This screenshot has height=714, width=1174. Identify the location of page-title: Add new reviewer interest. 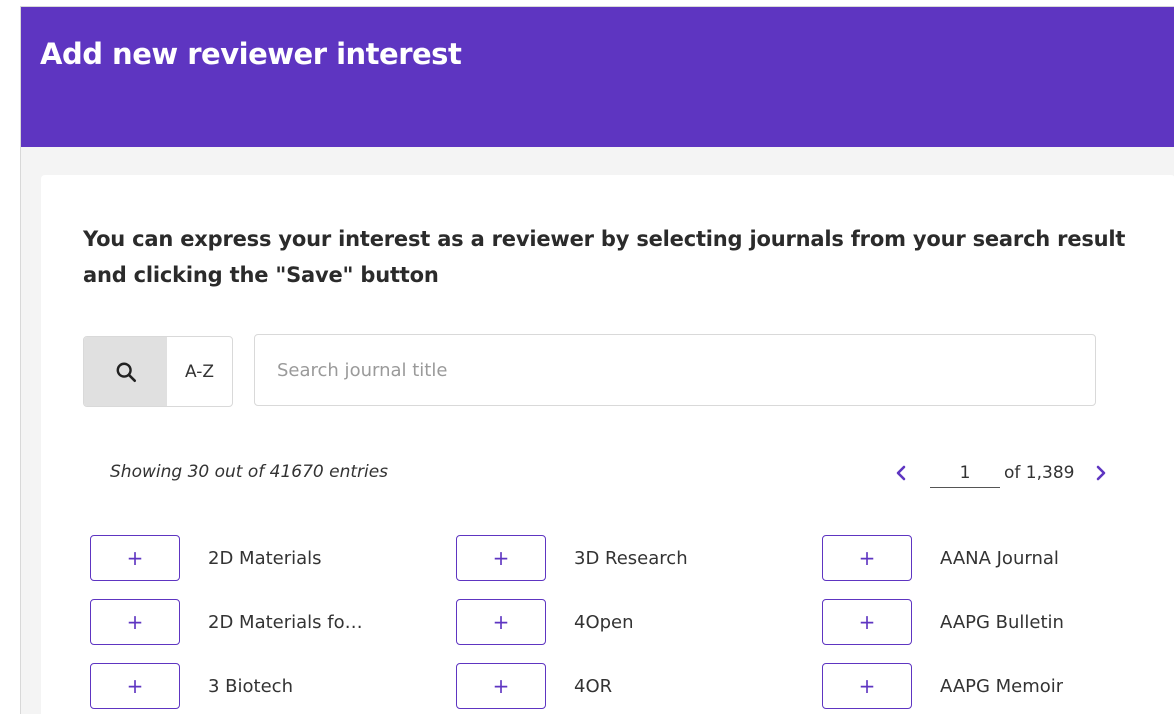
(251, 54).